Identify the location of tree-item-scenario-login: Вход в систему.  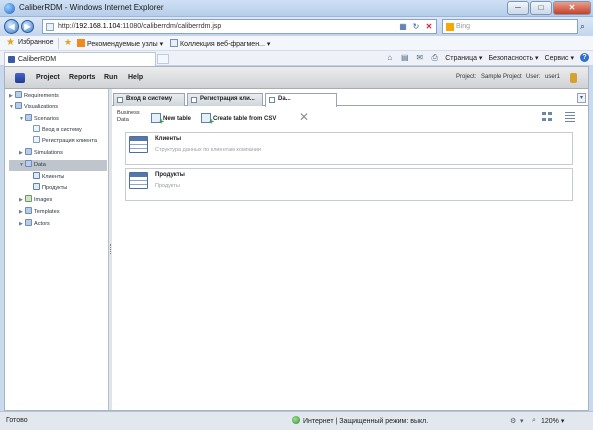
(57, 130).